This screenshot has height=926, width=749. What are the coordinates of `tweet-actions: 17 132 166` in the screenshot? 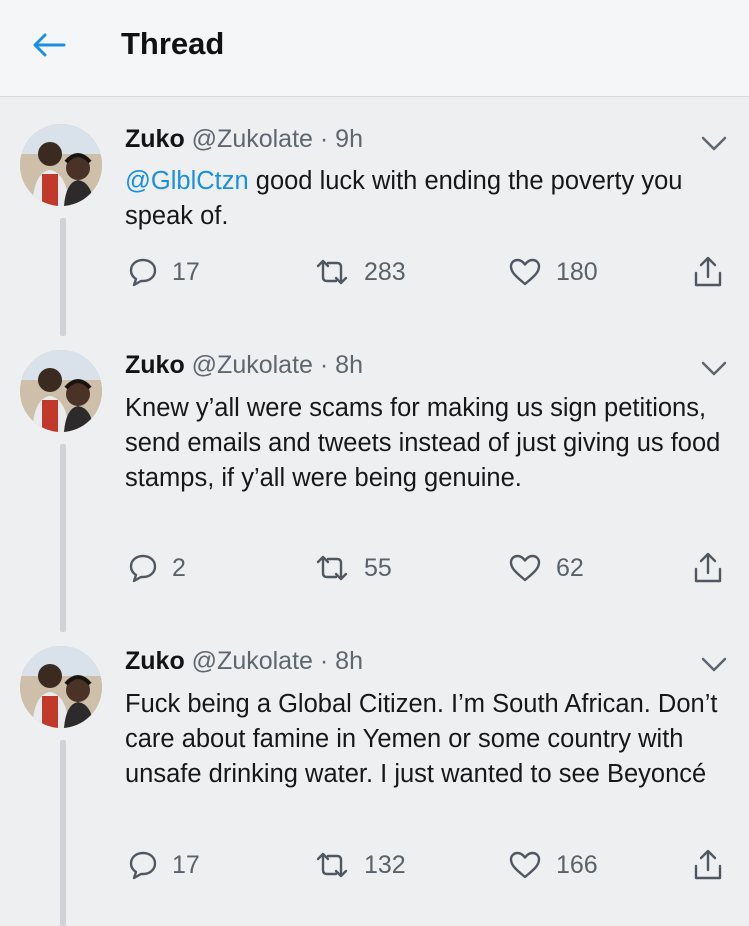 It's located at (428, 865).